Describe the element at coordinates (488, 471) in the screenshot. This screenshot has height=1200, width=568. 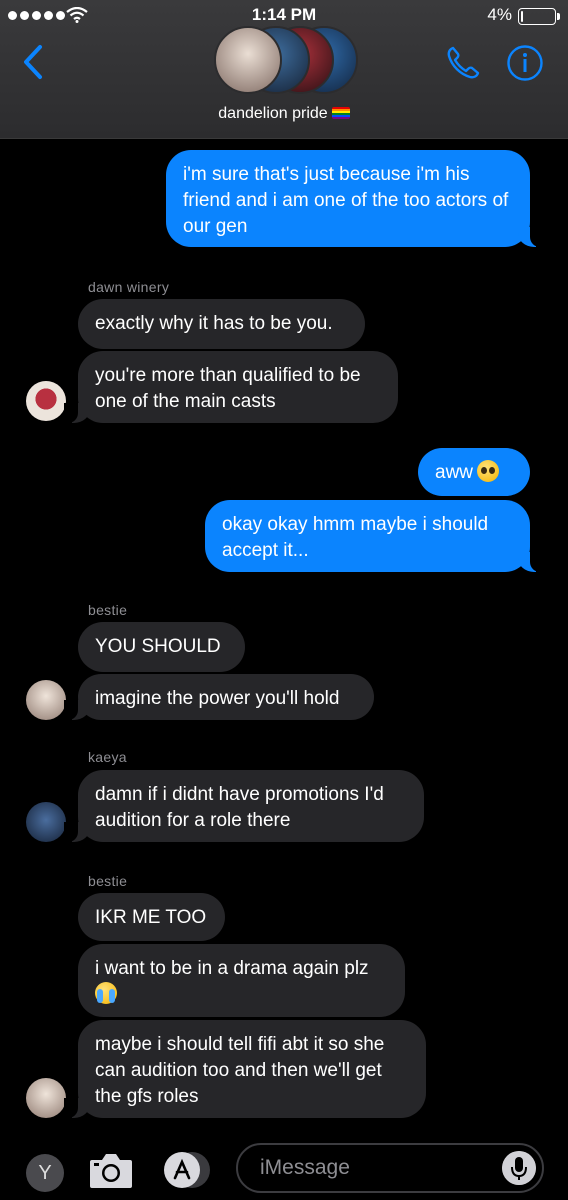
I see `pleading-face-icon` at that location.